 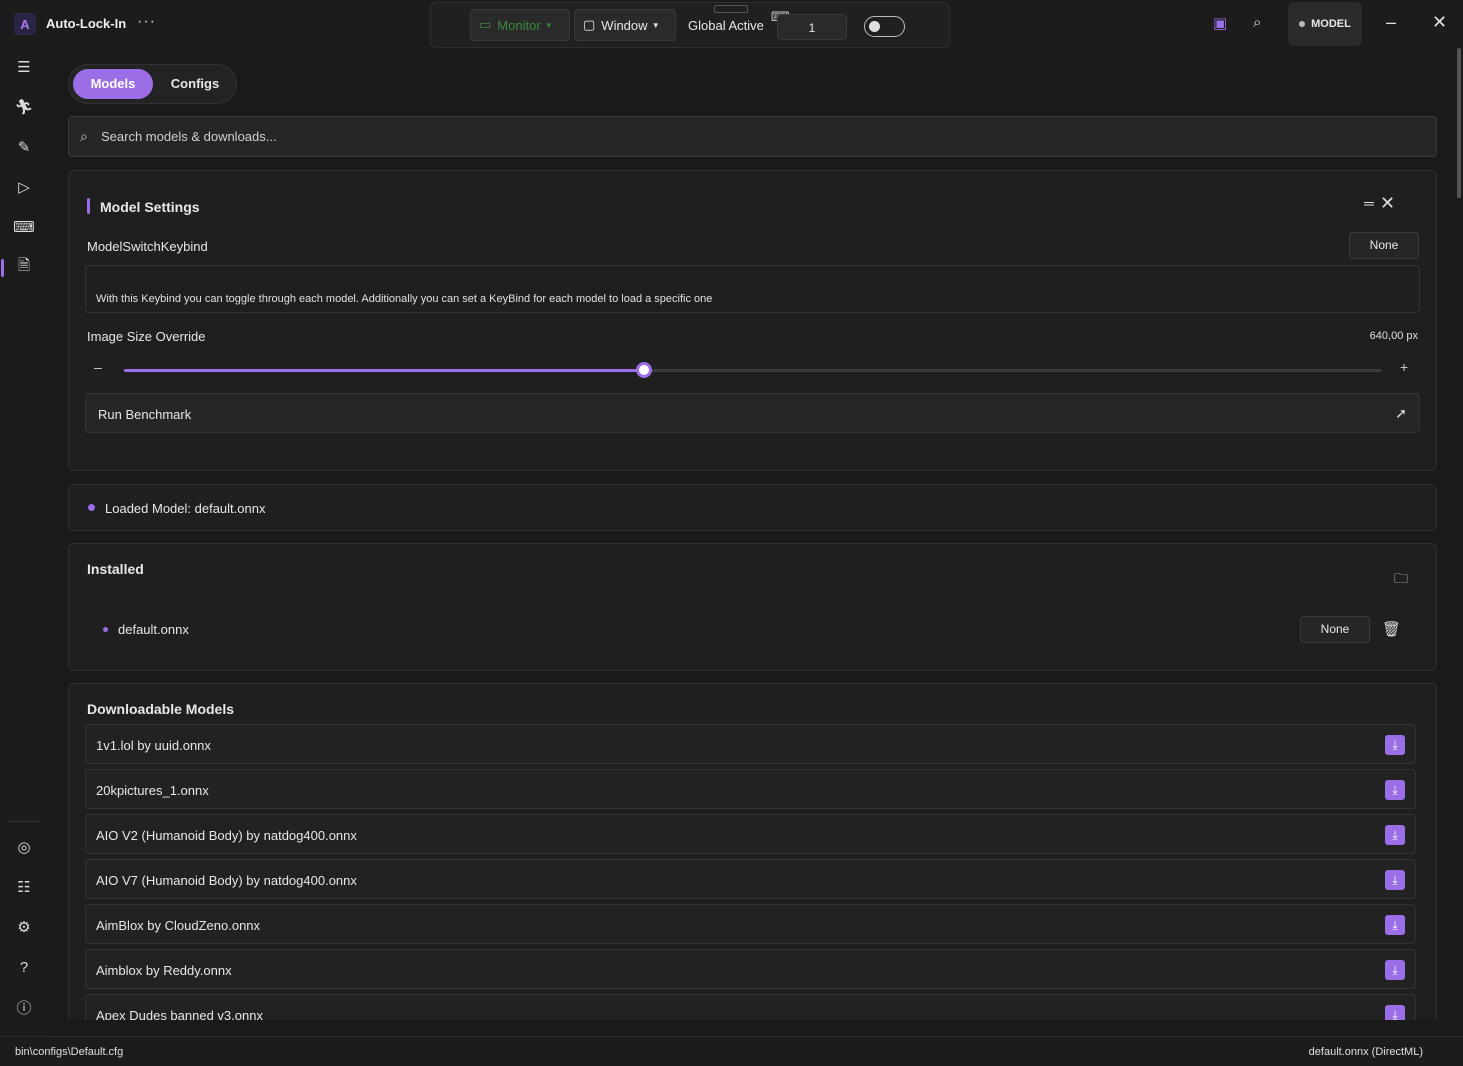 What do you see at coordinates (24, 267) in the screenshot?
I see `model-file-icon: 🗎` at bounding box center [24, 267].